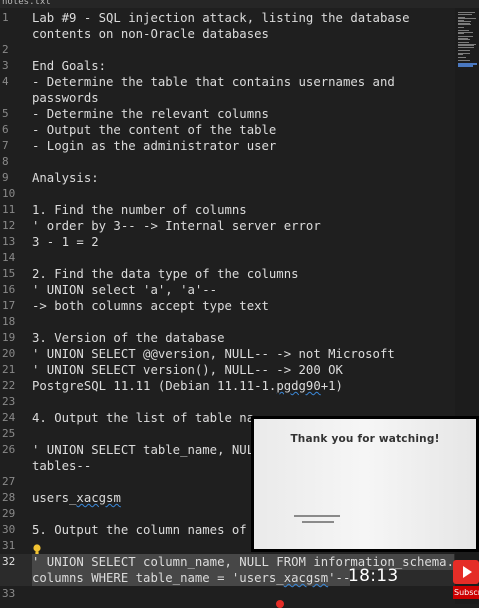  I want to click on line-number: 20, so click(9, 353).